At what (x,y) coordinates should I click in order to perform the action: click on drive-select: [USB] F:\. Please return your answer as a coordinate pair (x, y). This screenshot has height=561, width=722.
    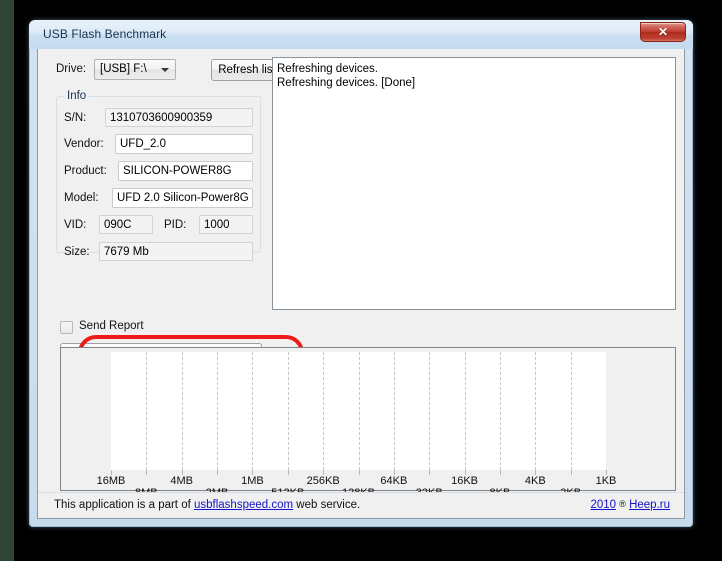
    Looking at the image, I should click on (135, 69).